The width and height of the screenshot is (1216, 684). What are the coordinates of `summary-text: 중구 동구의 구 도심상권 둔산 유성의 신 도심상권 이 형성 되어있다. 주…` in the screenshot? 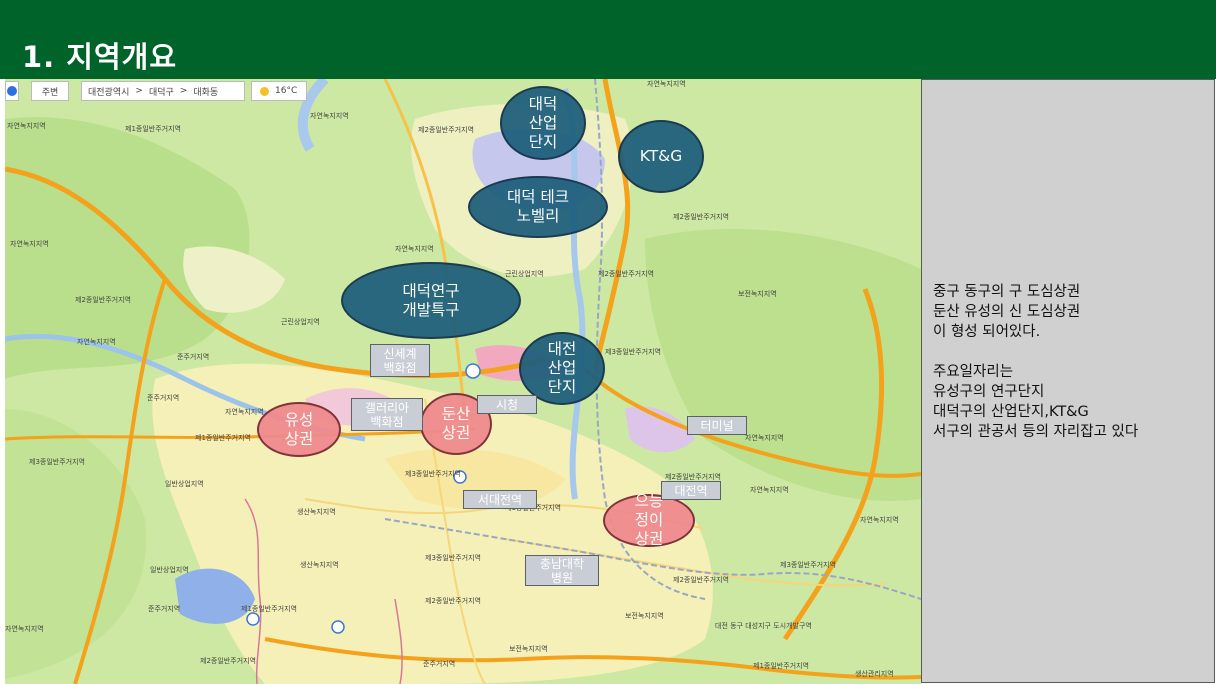 It's located at (1035, 362).